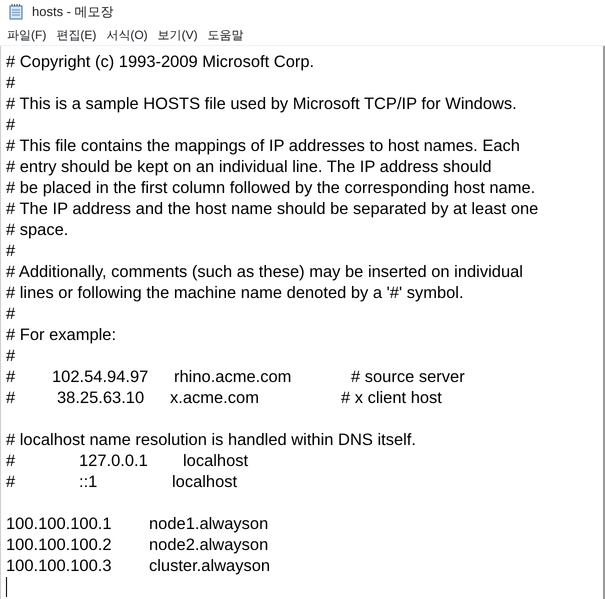  What do you see at coordinates (101, 398) in the screenshot?
I see `text-line: 38.25.63.10` at bounding box center [101, 398].